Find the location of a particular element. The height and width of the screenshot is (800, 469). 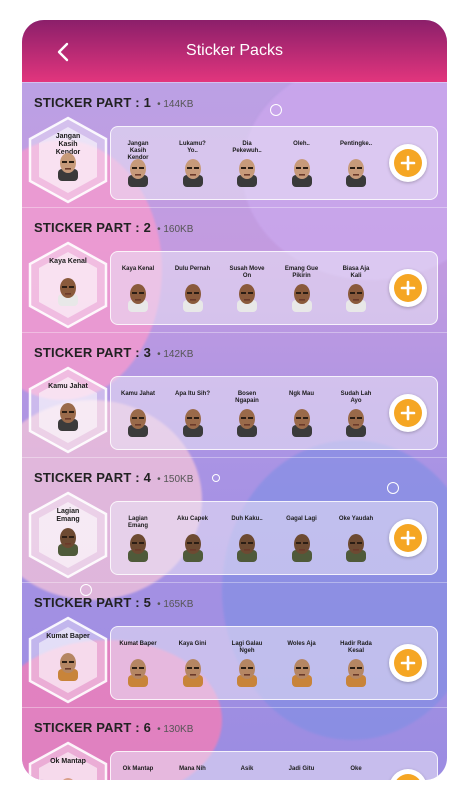

sticker-thumbnail: Kumat Baper is located at coordinates (138, 664).